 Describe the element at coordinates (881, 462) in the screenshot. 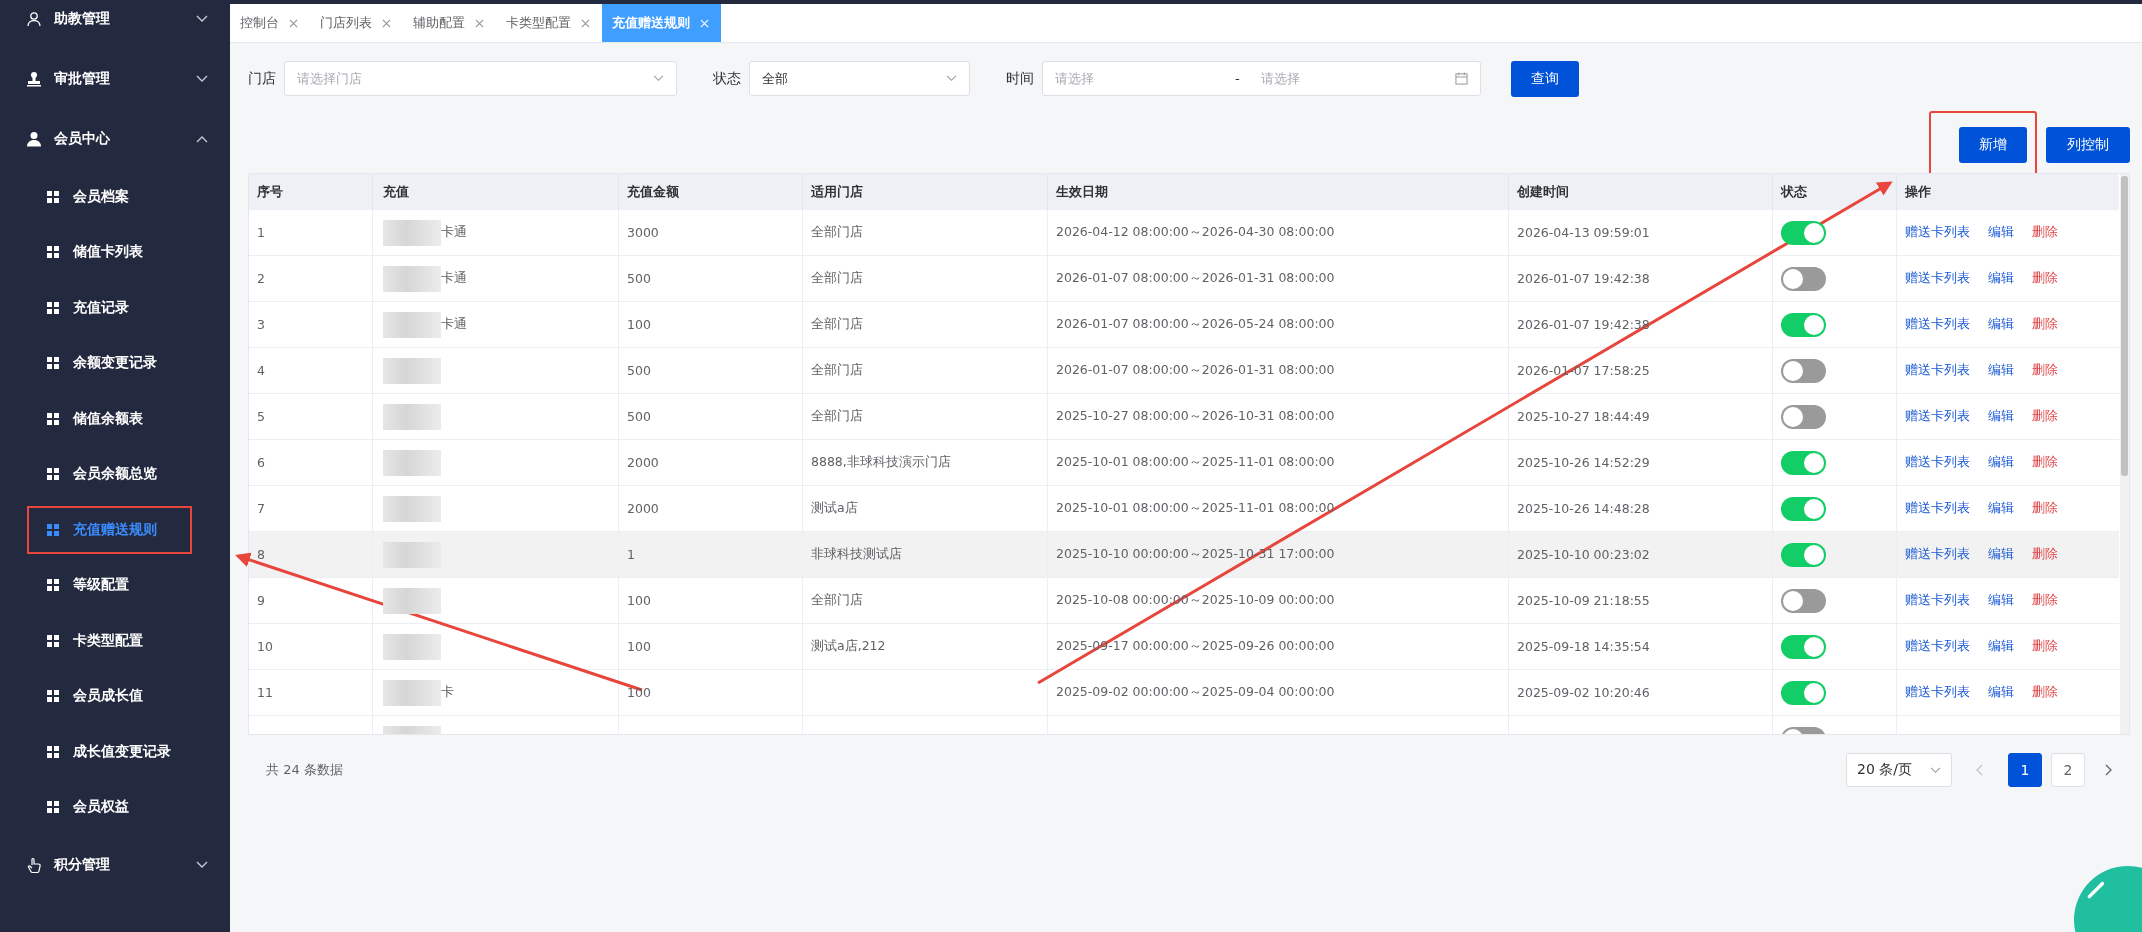

I see `table-cell: 8888,非球科技演示门店` at that location.